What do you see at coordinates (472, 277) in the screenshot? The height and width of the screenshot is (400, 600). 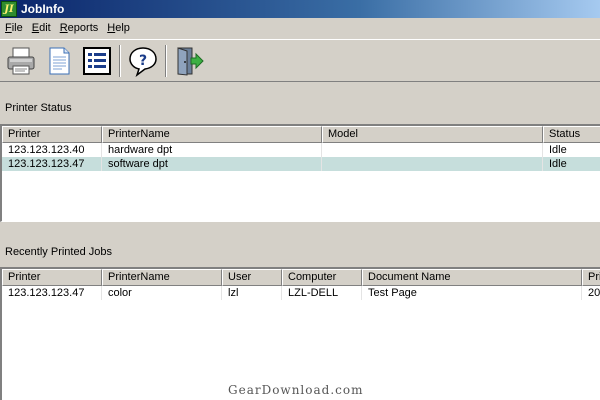 I see `column-document-name: Document Name` at bounding box center [472, 277].